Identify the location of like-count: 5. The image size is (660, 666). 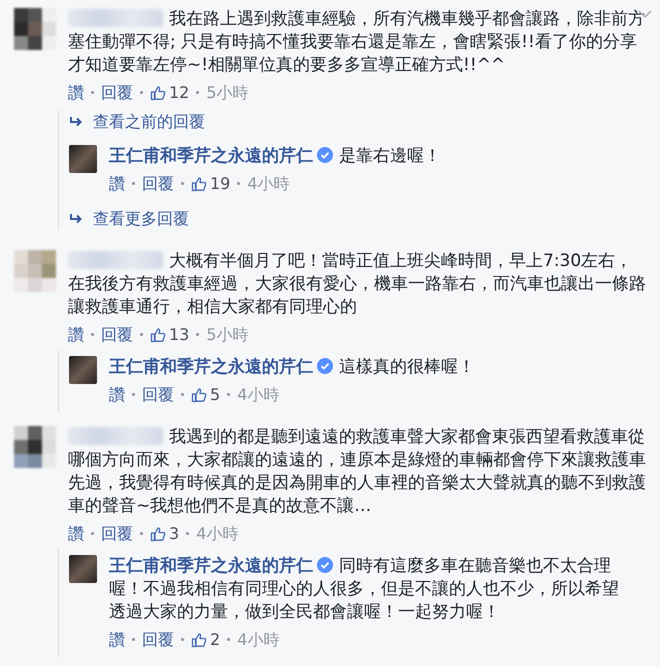
(215, 394).